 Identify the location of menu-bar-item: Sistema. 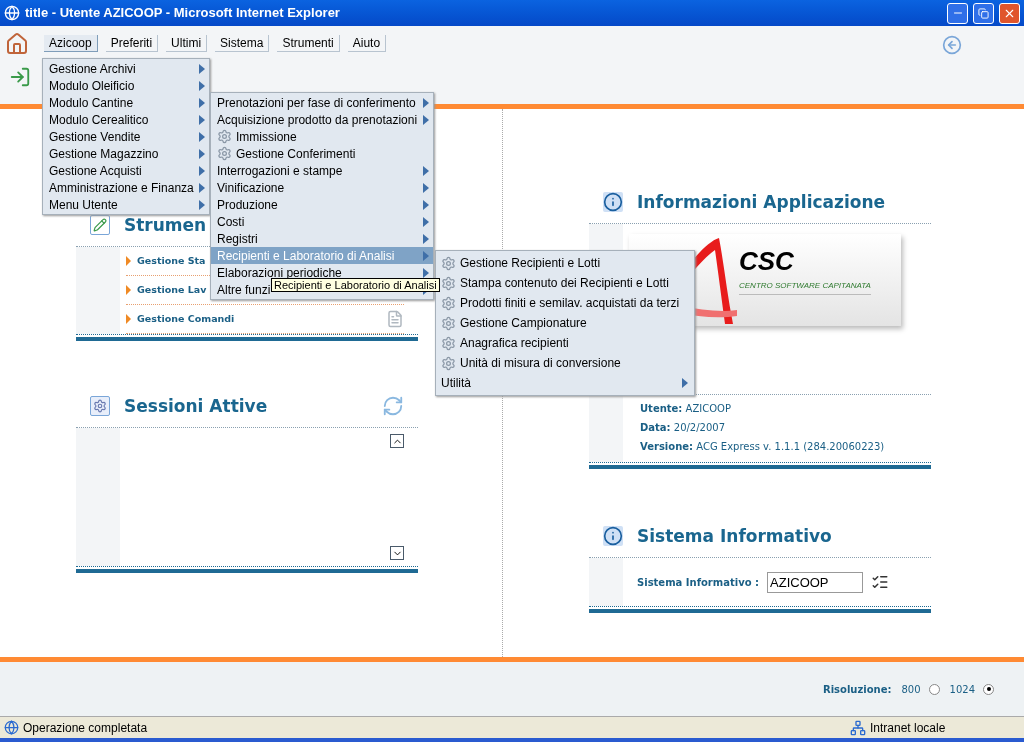
(242, 43).